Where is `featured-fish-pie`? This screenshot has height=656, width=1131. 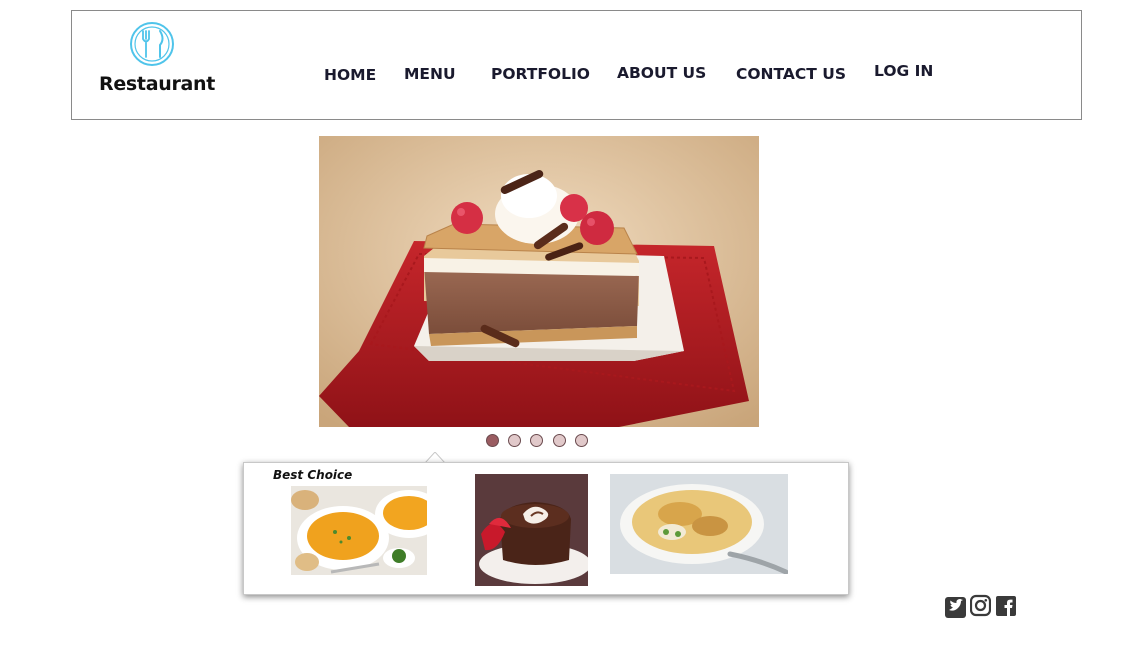
featured-fish-pie is located at coordinates (699, 524).